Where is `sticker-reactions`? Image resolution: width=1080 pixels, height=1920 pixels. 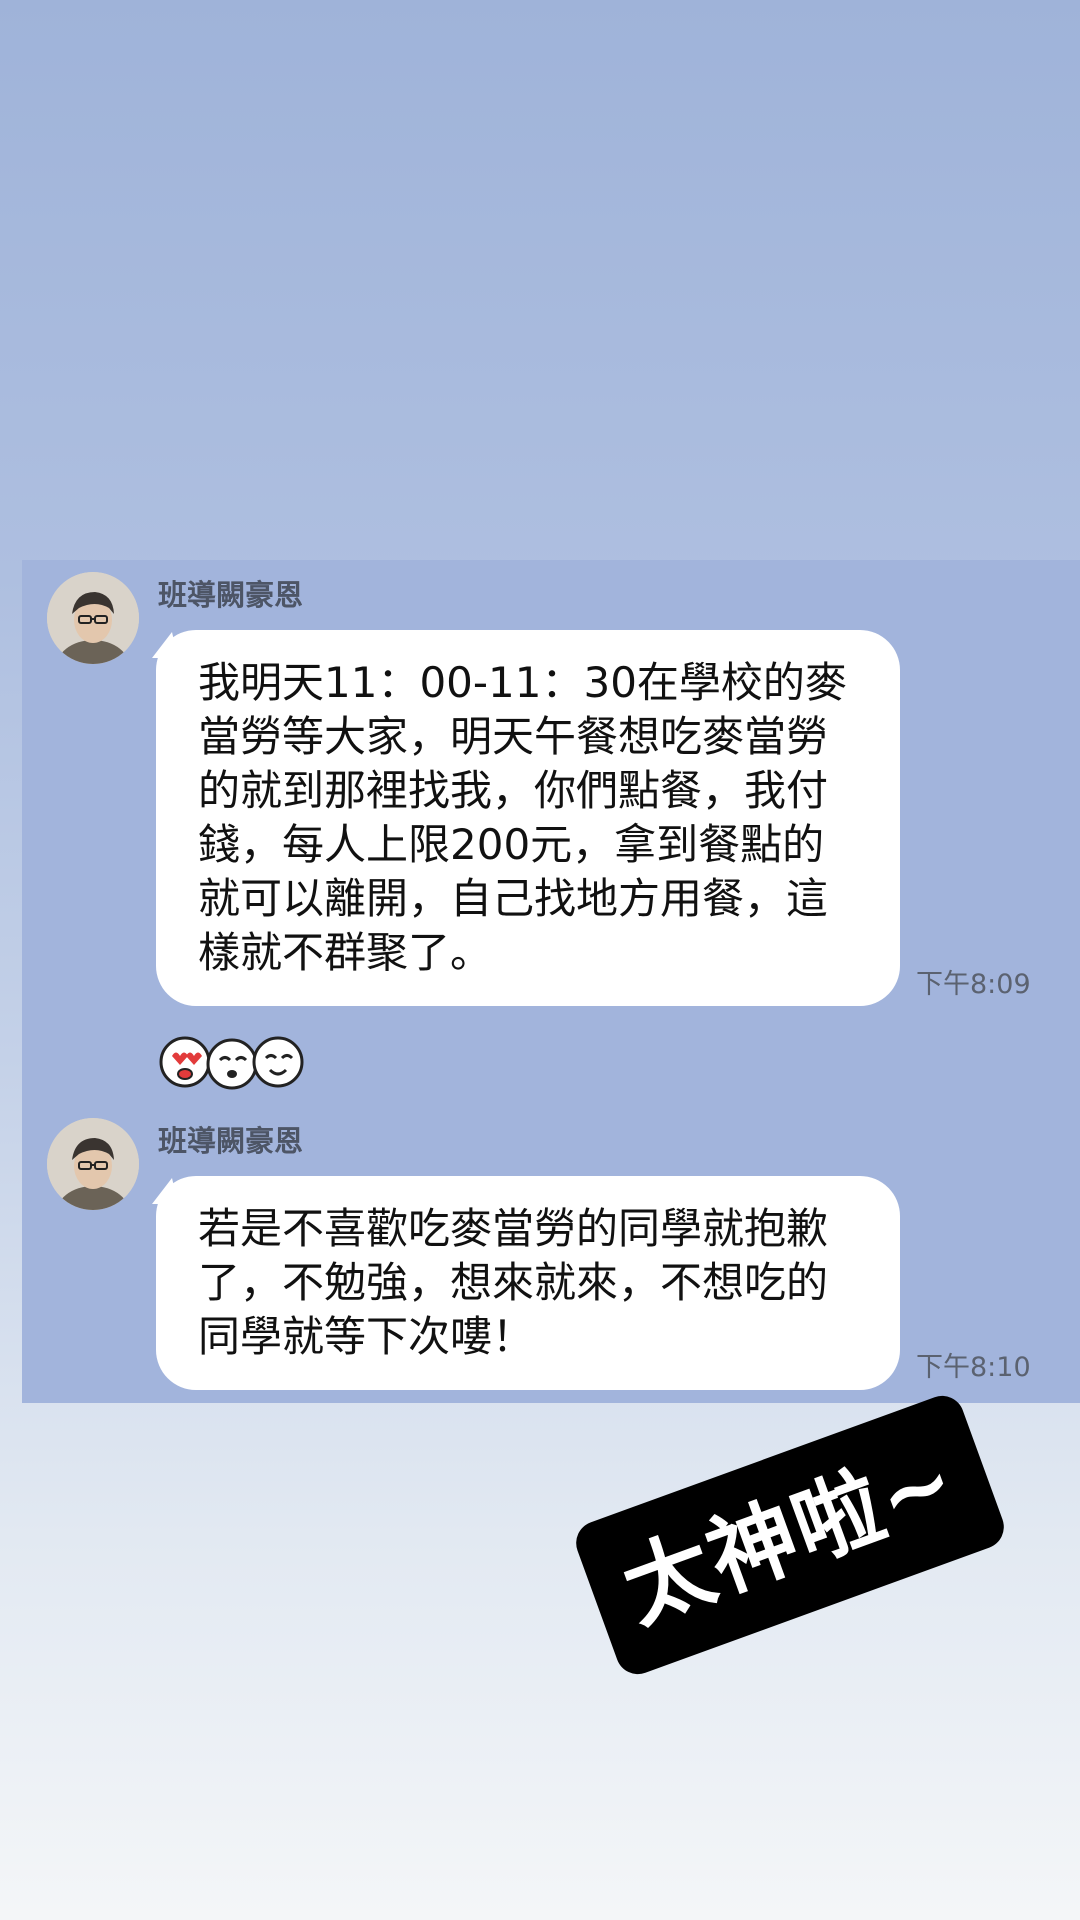
sticker-reactions is located at coordinates (233, 1062).